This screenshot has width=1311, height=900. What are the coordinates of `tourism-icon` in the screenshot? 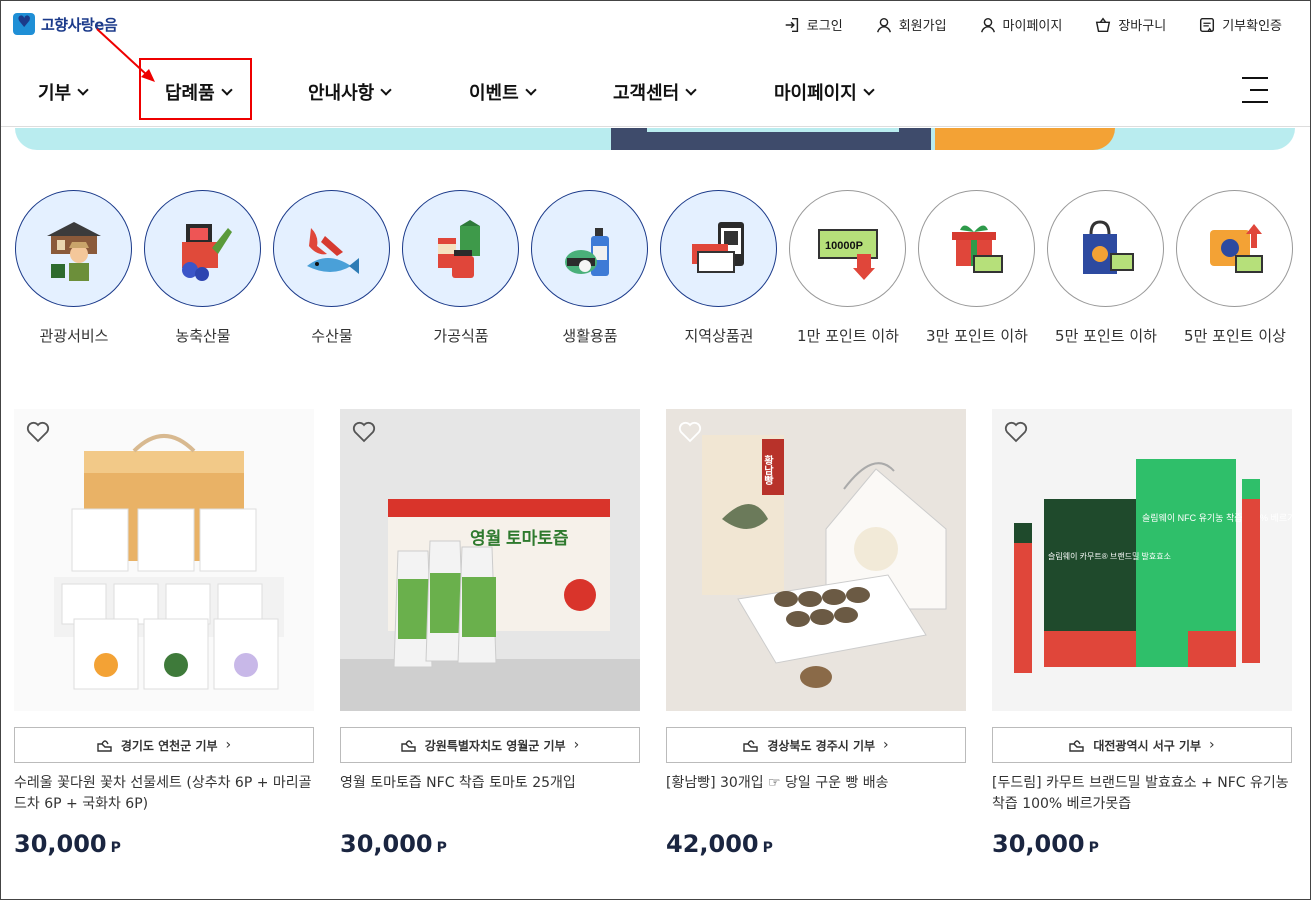 It's located at (73, 248).